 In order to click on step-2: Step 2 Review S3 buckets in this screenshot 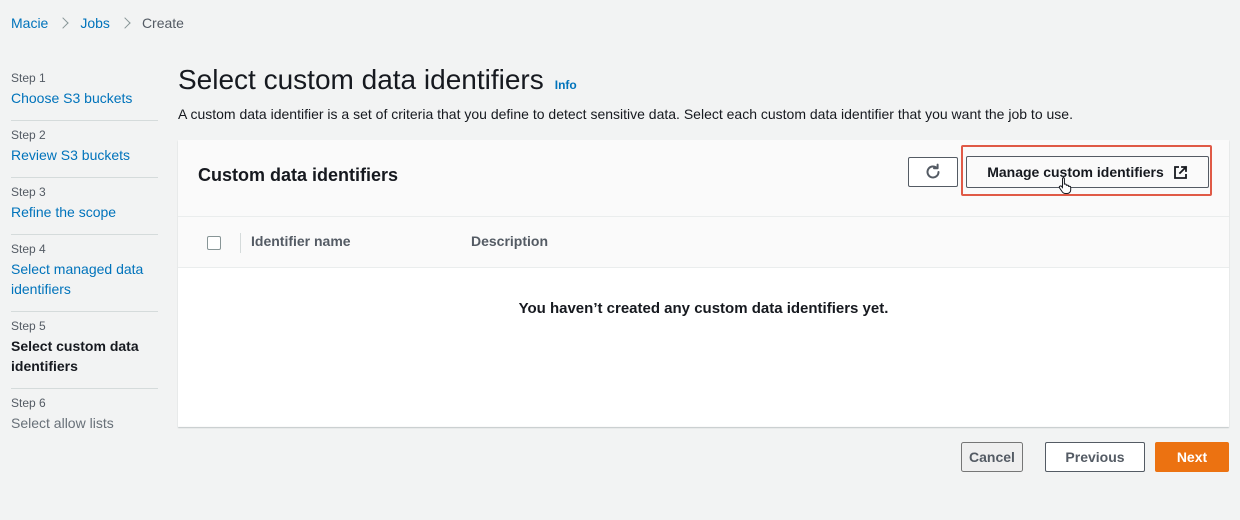, I will do `click(84, 149)`.